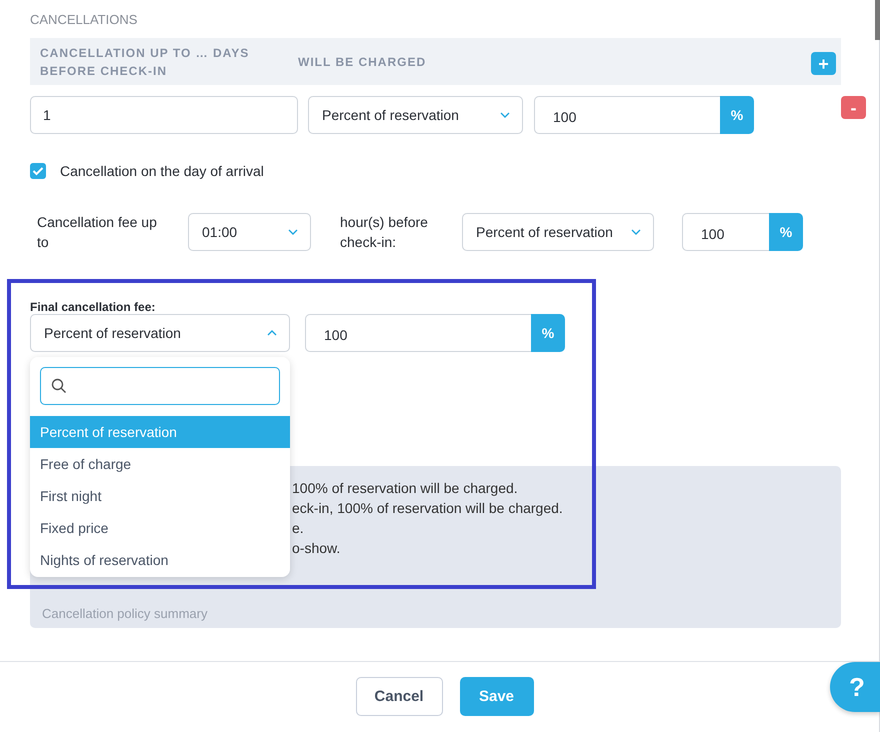  What do you see at coordinates (160, 386) in the screenshot?
I see `search-field` at bounding box center [160, 386].